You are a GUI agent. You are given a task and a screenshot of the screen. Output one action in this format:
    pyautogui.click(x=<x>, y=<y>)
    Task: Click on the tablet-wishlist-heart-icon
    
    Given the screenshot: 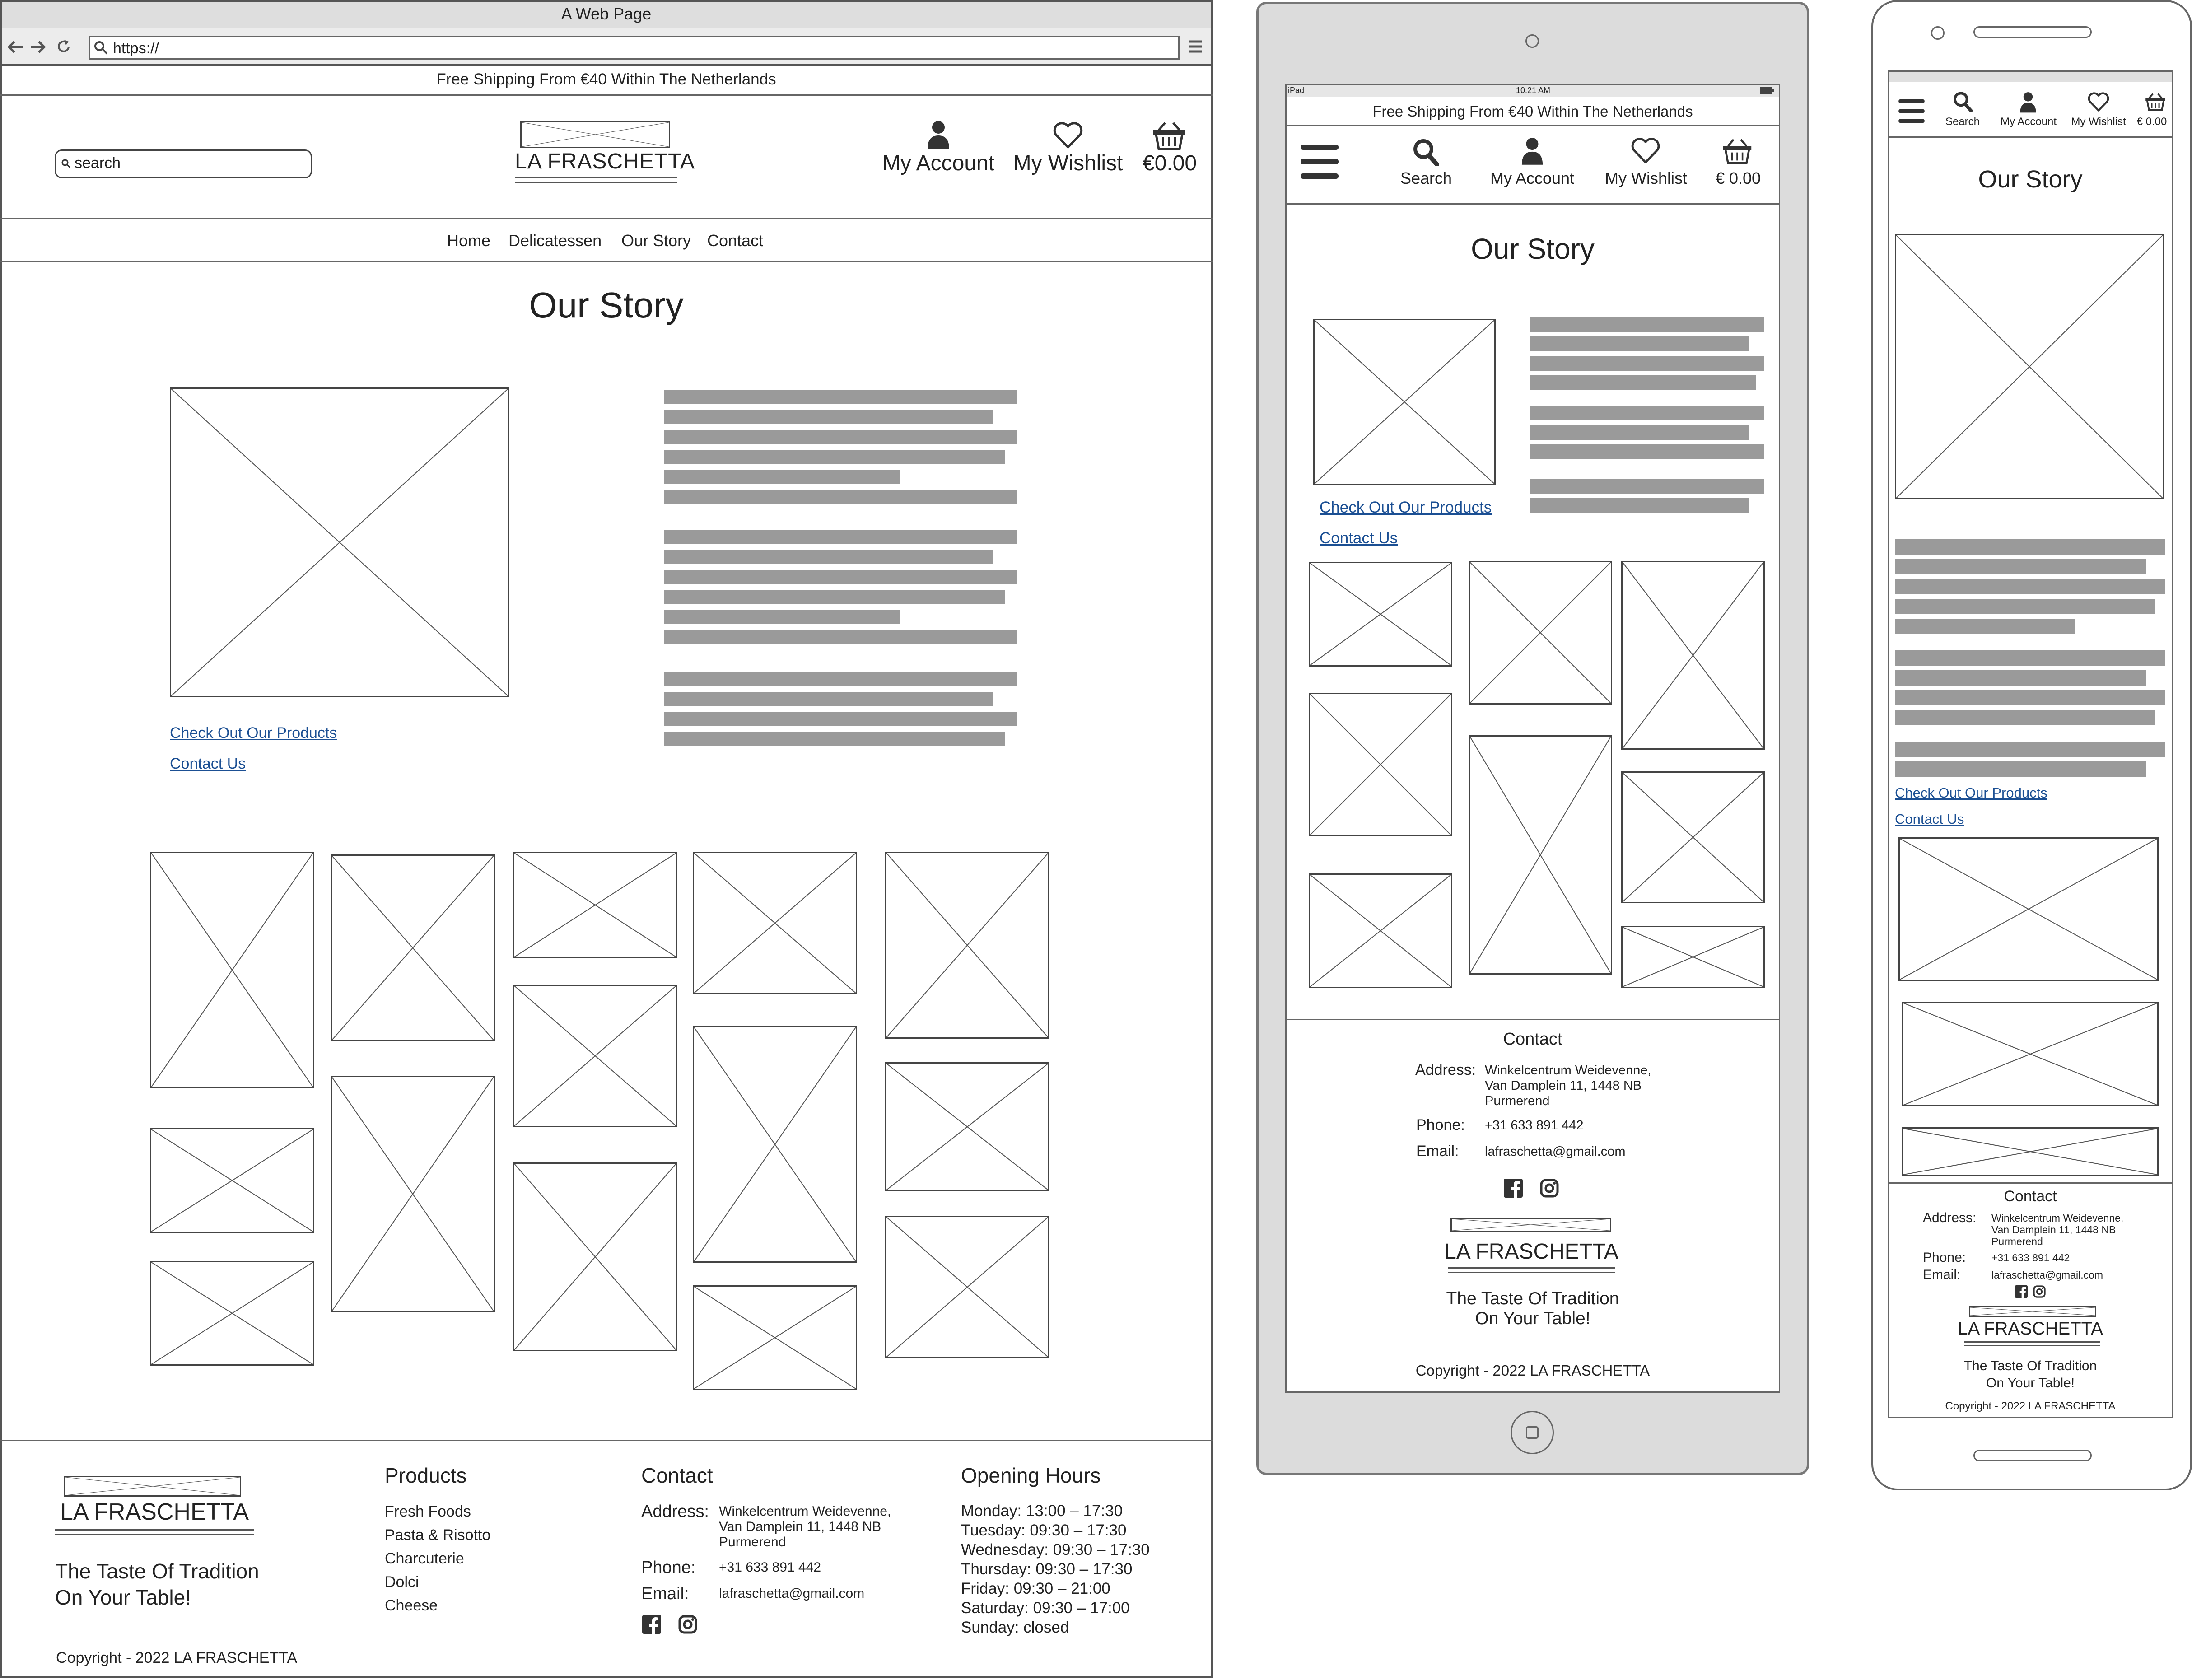 What is the action you would take?
    pyautogui.click(x=1645, y=150)
    